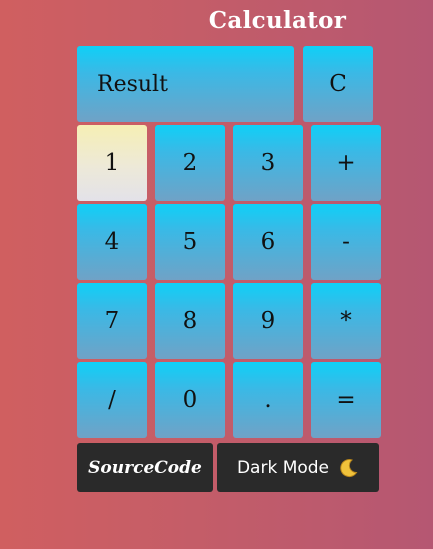  Describe the element at coordinates (346, 163) in the screenshot. I see `plus-button: +` at that location.